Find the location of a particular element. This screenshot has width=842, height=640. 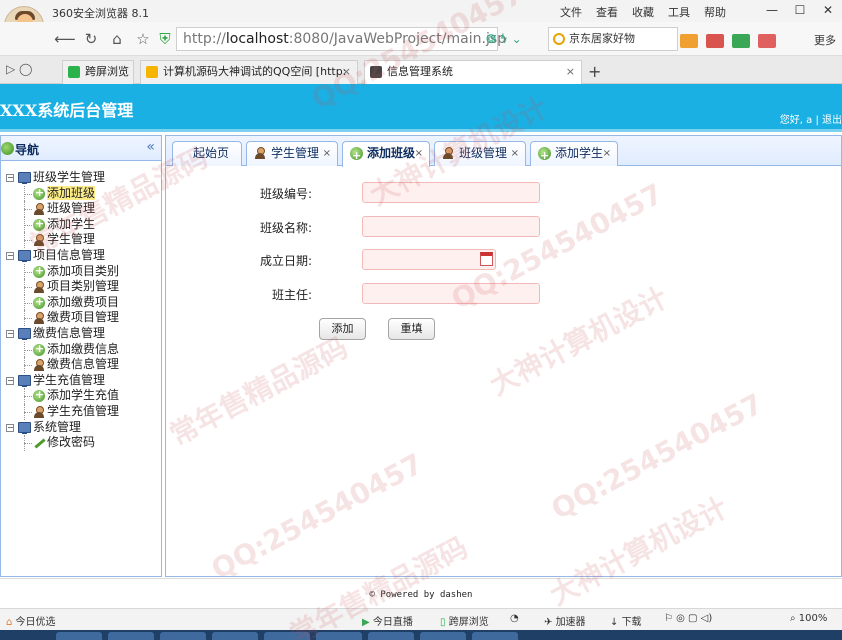

nav-item: 班级管理 is located at coordinates (81, 209).